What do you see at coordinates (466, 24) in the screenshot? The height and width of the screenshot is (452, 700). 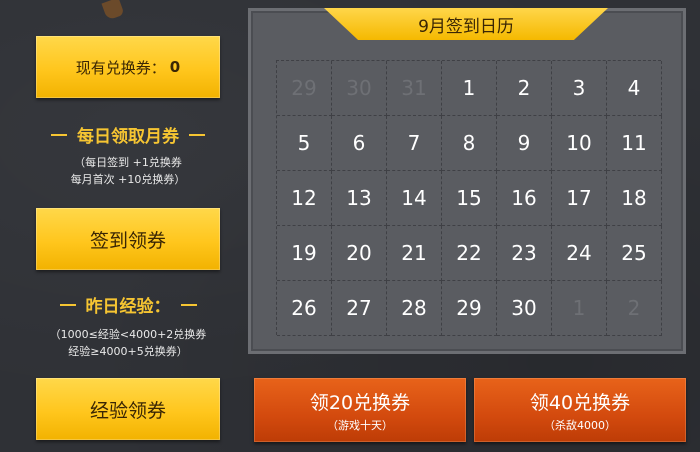 I see `calendar-title: 9月签到日历` at bounding box center [466, 24].